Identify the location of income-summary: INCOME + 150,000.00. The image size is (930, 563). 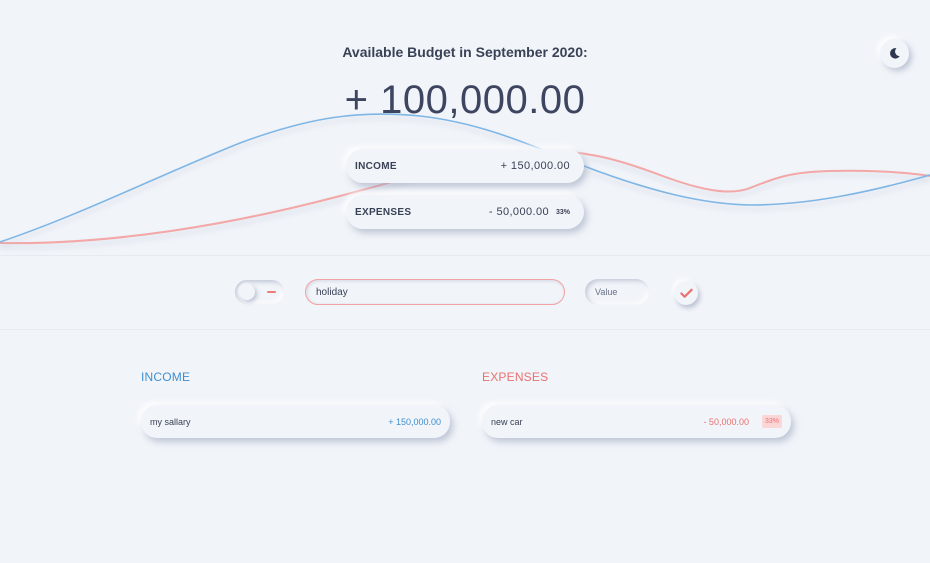
(465, 166).